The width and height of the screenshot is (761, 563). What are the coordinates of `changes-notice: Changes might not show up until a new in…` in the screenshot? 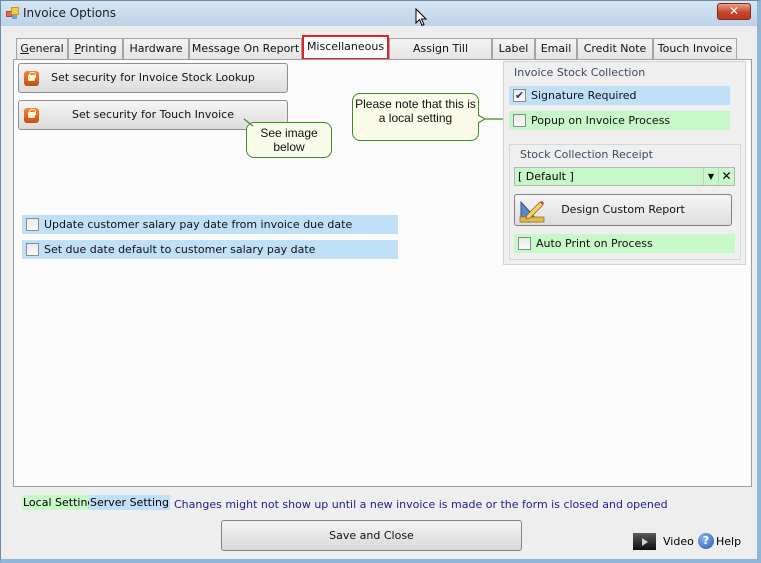 It's located at (421, 504).